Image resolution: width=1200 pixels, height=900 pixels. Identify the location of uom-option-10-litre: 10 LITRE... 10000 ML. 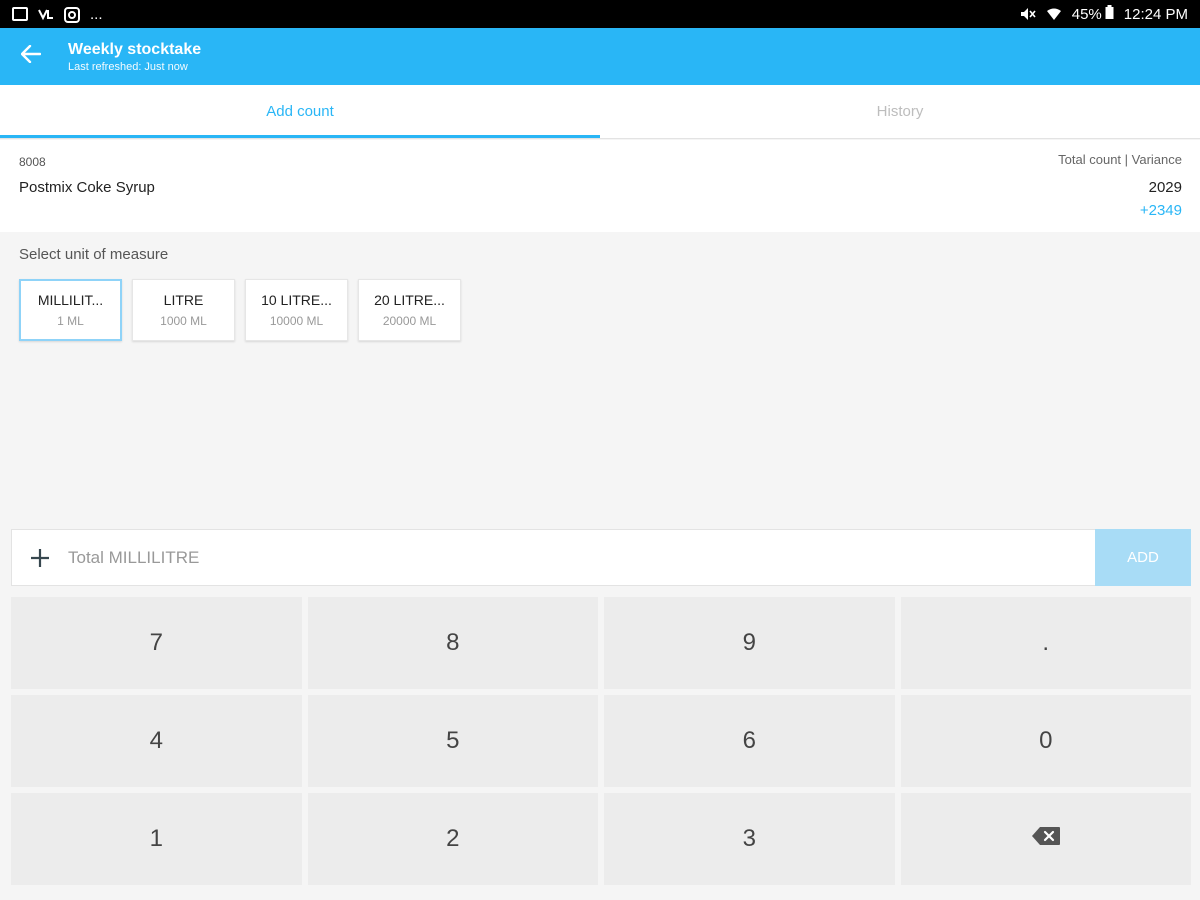
(296, 310).